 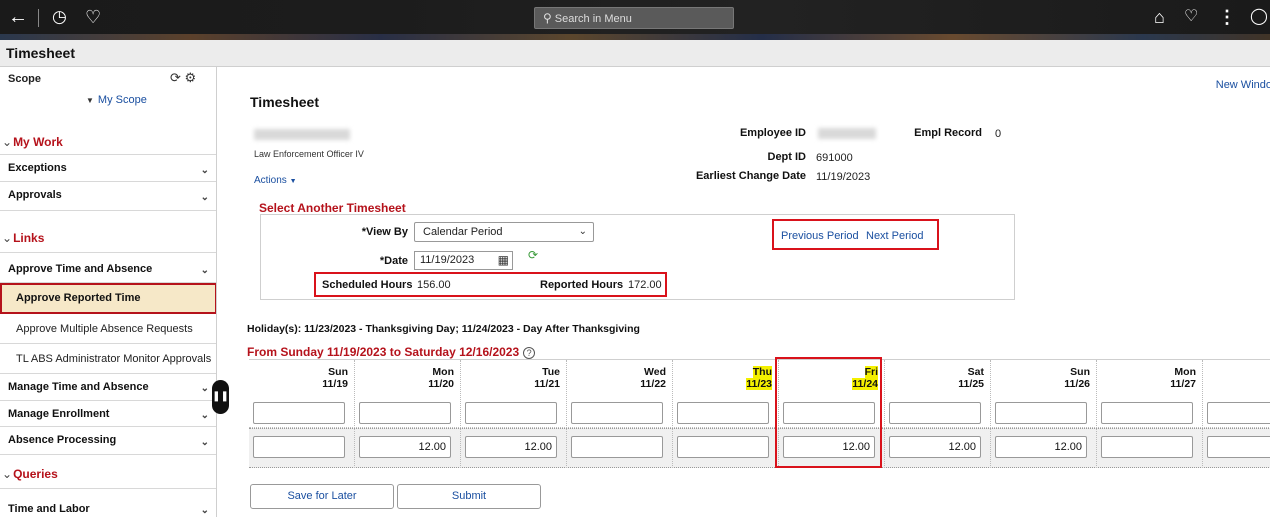 I want to click on sidebar-item-label: My Work, so click(x=38, y=142).